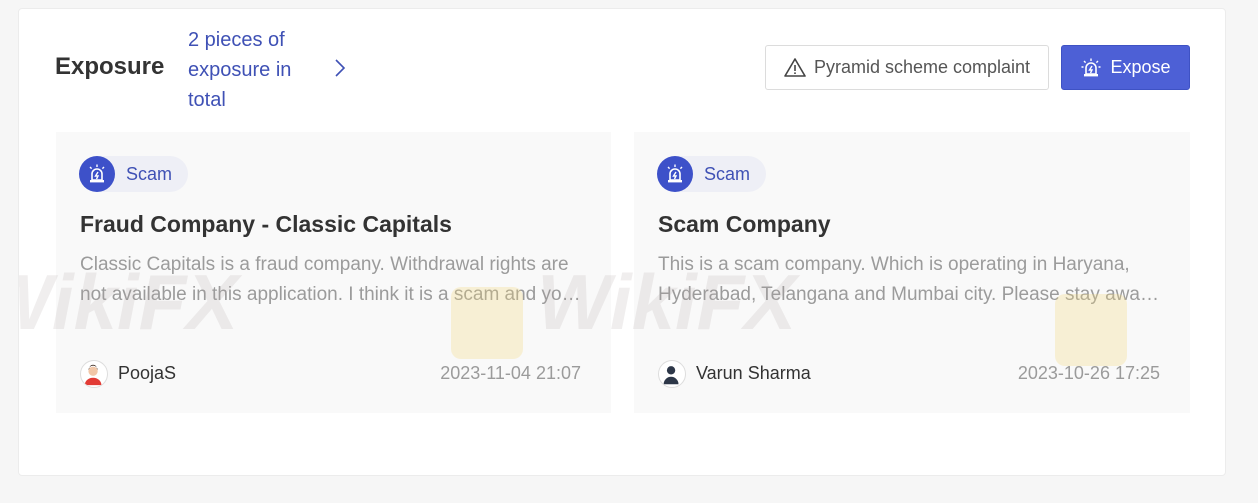  I want to click on expose-button: Expose, so click(1125, 67).